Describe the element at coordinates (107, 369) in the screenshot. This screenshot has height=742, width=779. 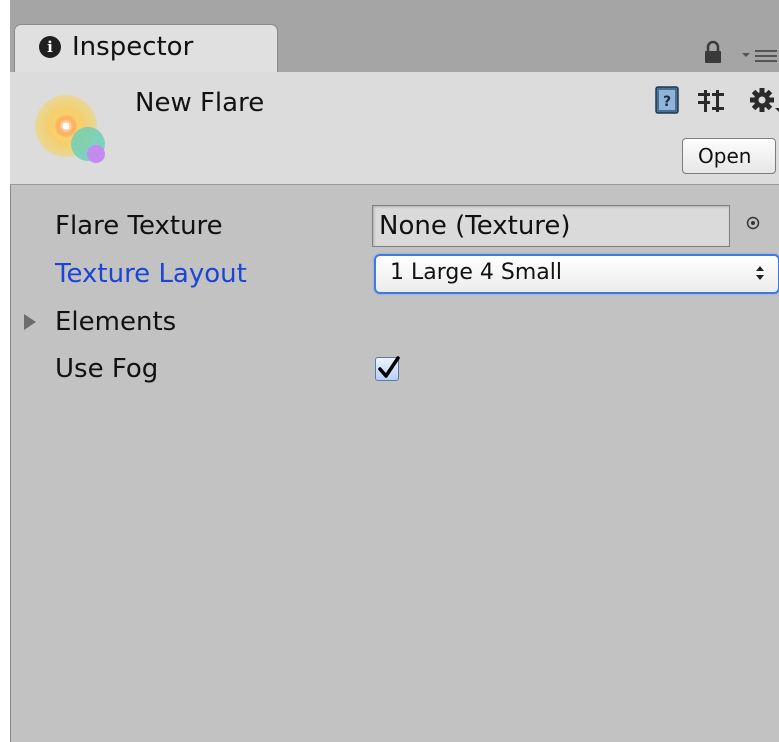
I see `use-fog-label: Use Fog` at that location.